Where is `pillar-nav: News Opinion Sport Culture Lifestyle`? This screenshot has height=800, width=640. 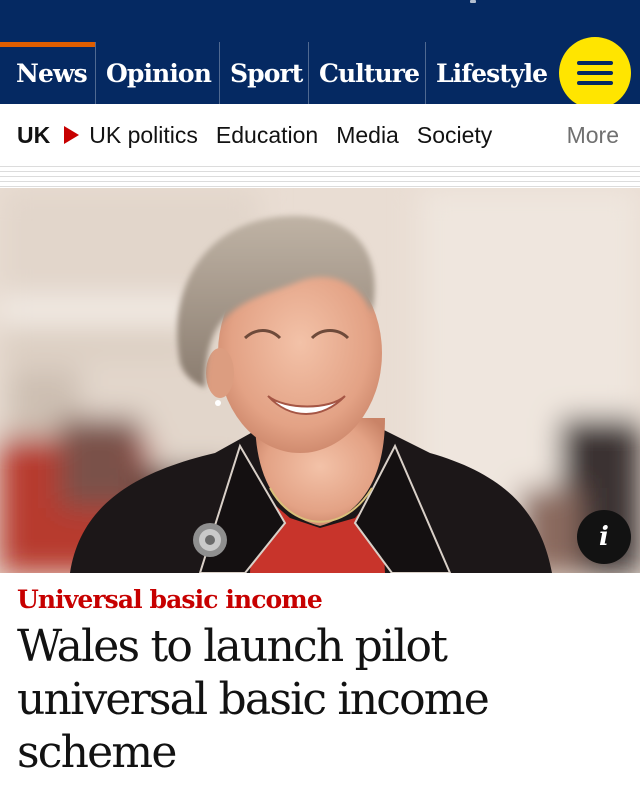
pillar-nav: News Opinion Sport Culture Lifestyle is located at coordinates (281, 73).